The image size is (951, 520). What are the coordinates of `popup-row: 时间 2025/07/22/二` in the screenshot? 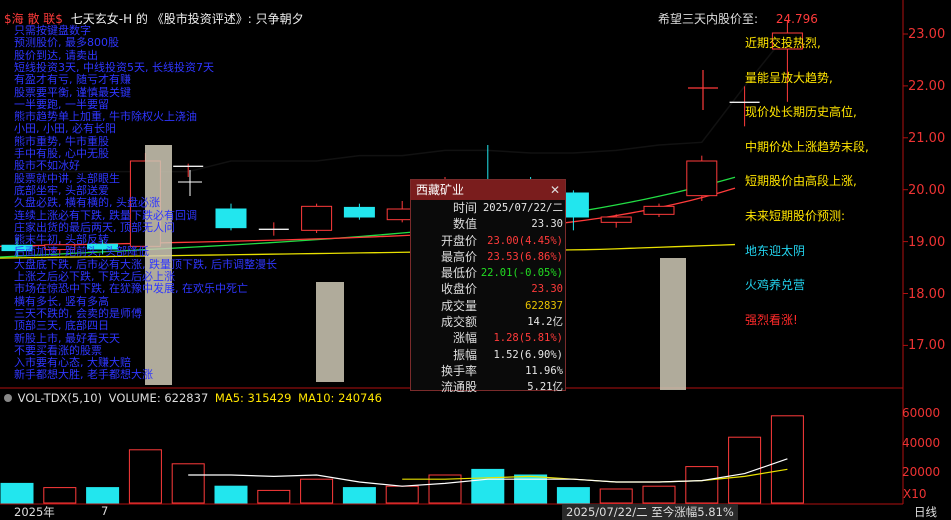 It's located at (488, 208).